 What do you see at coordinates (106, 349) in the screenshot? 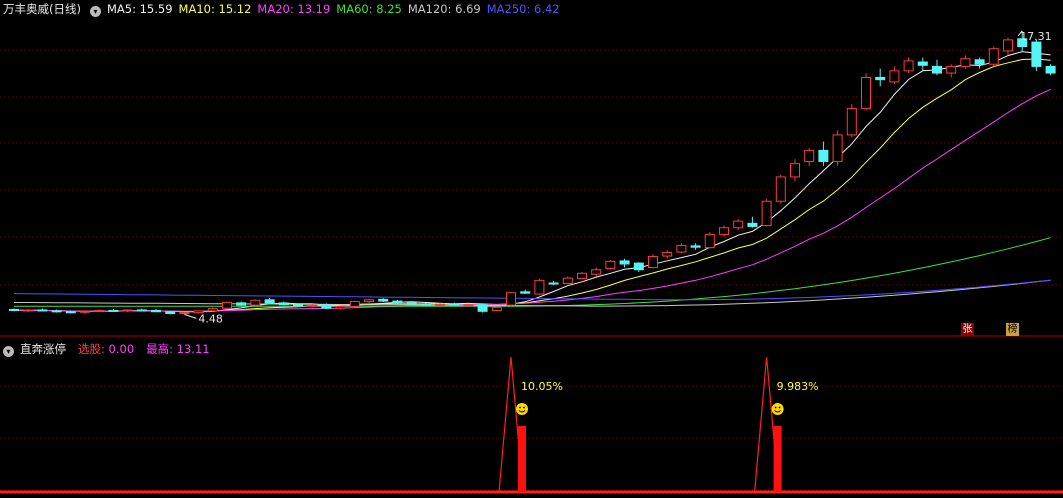
I see `indicator-field-0: 选股: 0.00` at bounding box center [106, 349].